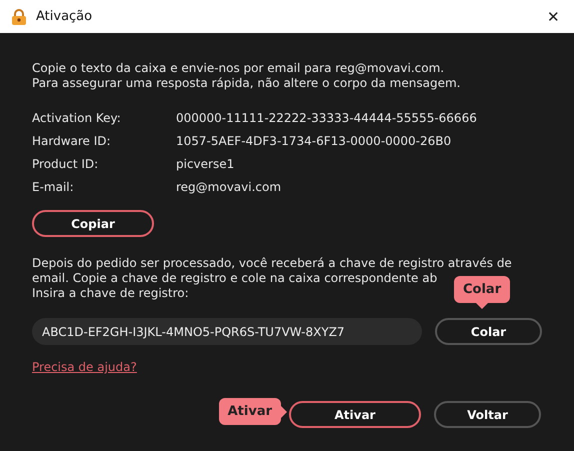  What do you see at coordinates (327, 118) in the screenshot?
I see `info-value: 000000-11111-22222-33333-44444-55555-66666` at bounding box center [327, 118].